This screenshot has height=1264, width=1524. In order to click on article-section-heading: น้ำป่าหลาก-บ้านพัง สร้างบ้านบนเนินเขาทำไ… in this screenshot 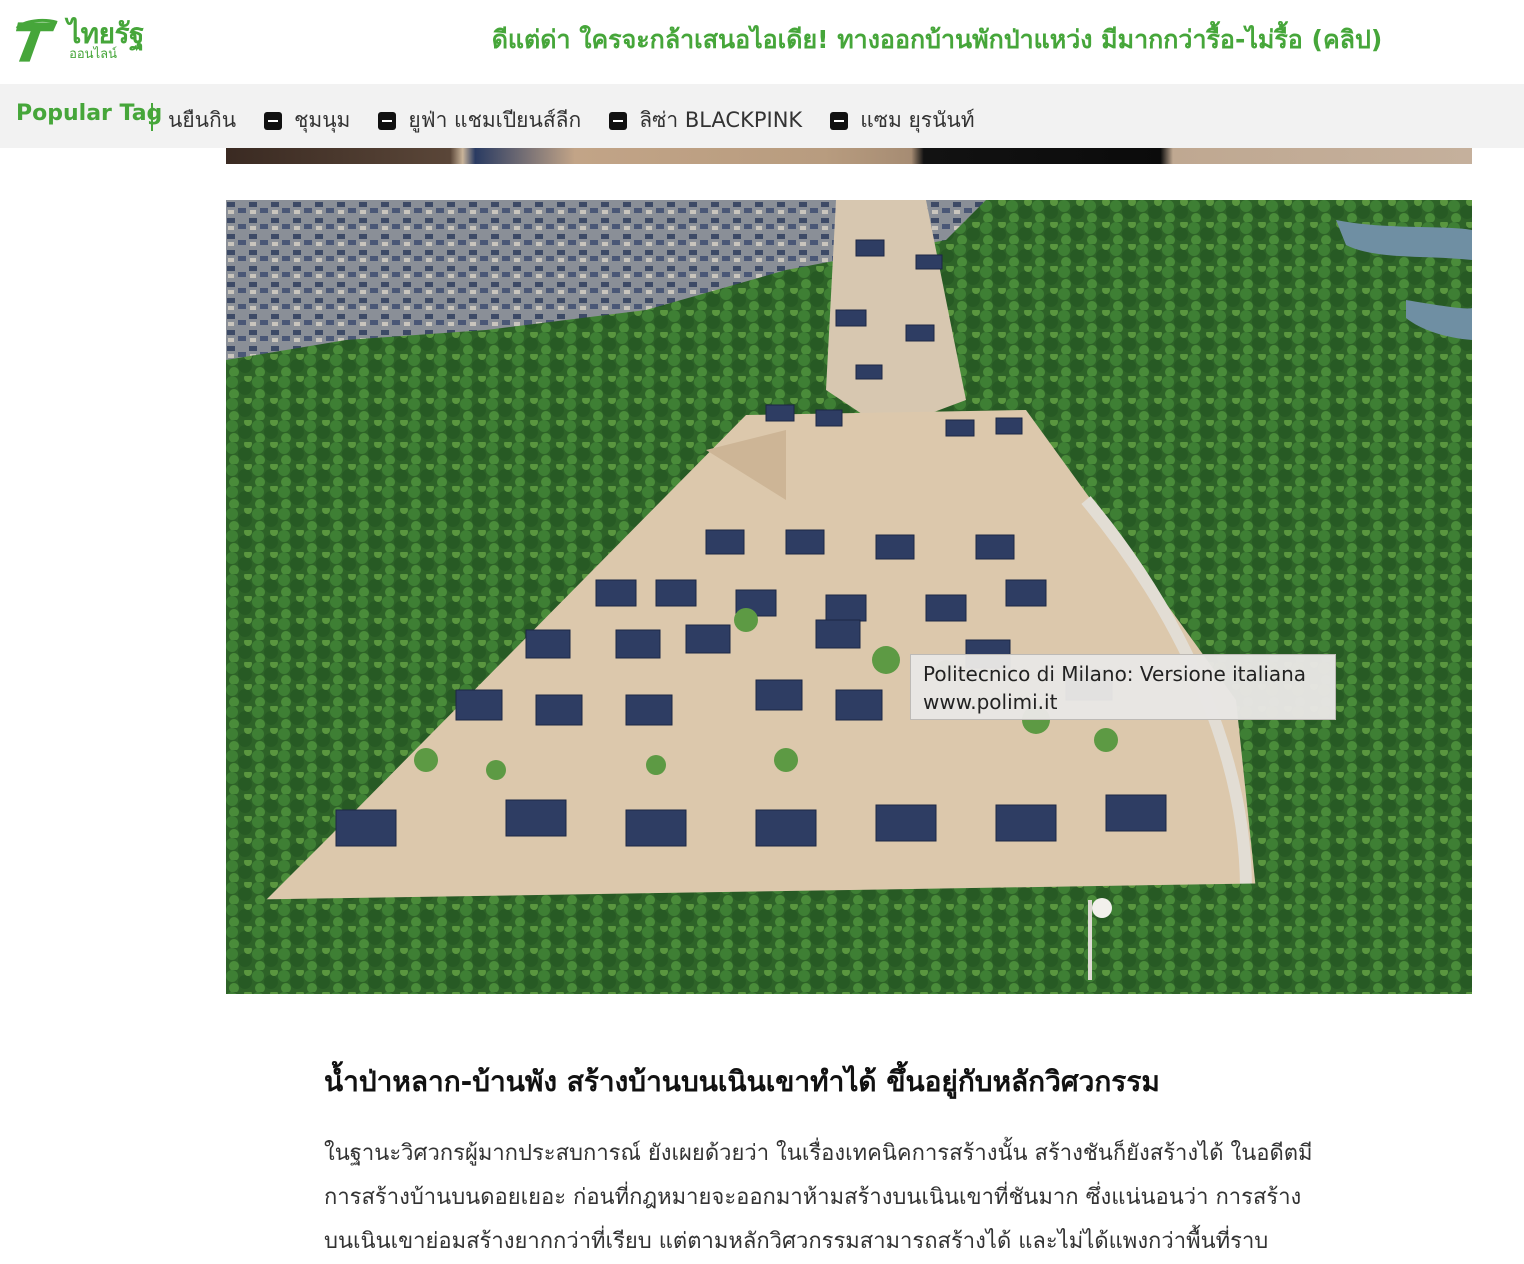, I will do `click(742, 1081)`.